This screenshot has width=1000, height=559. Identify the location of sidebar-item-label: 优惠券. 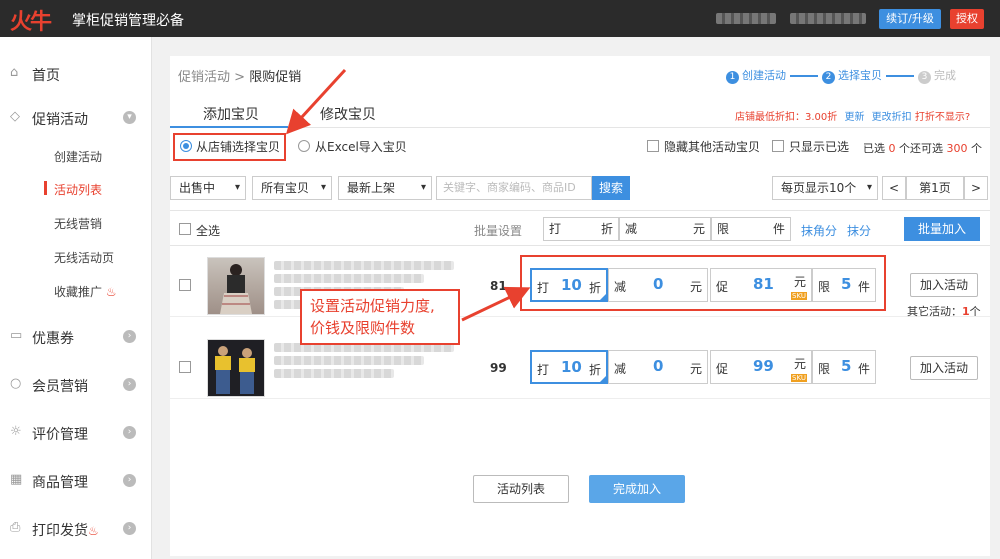
(53, 339).